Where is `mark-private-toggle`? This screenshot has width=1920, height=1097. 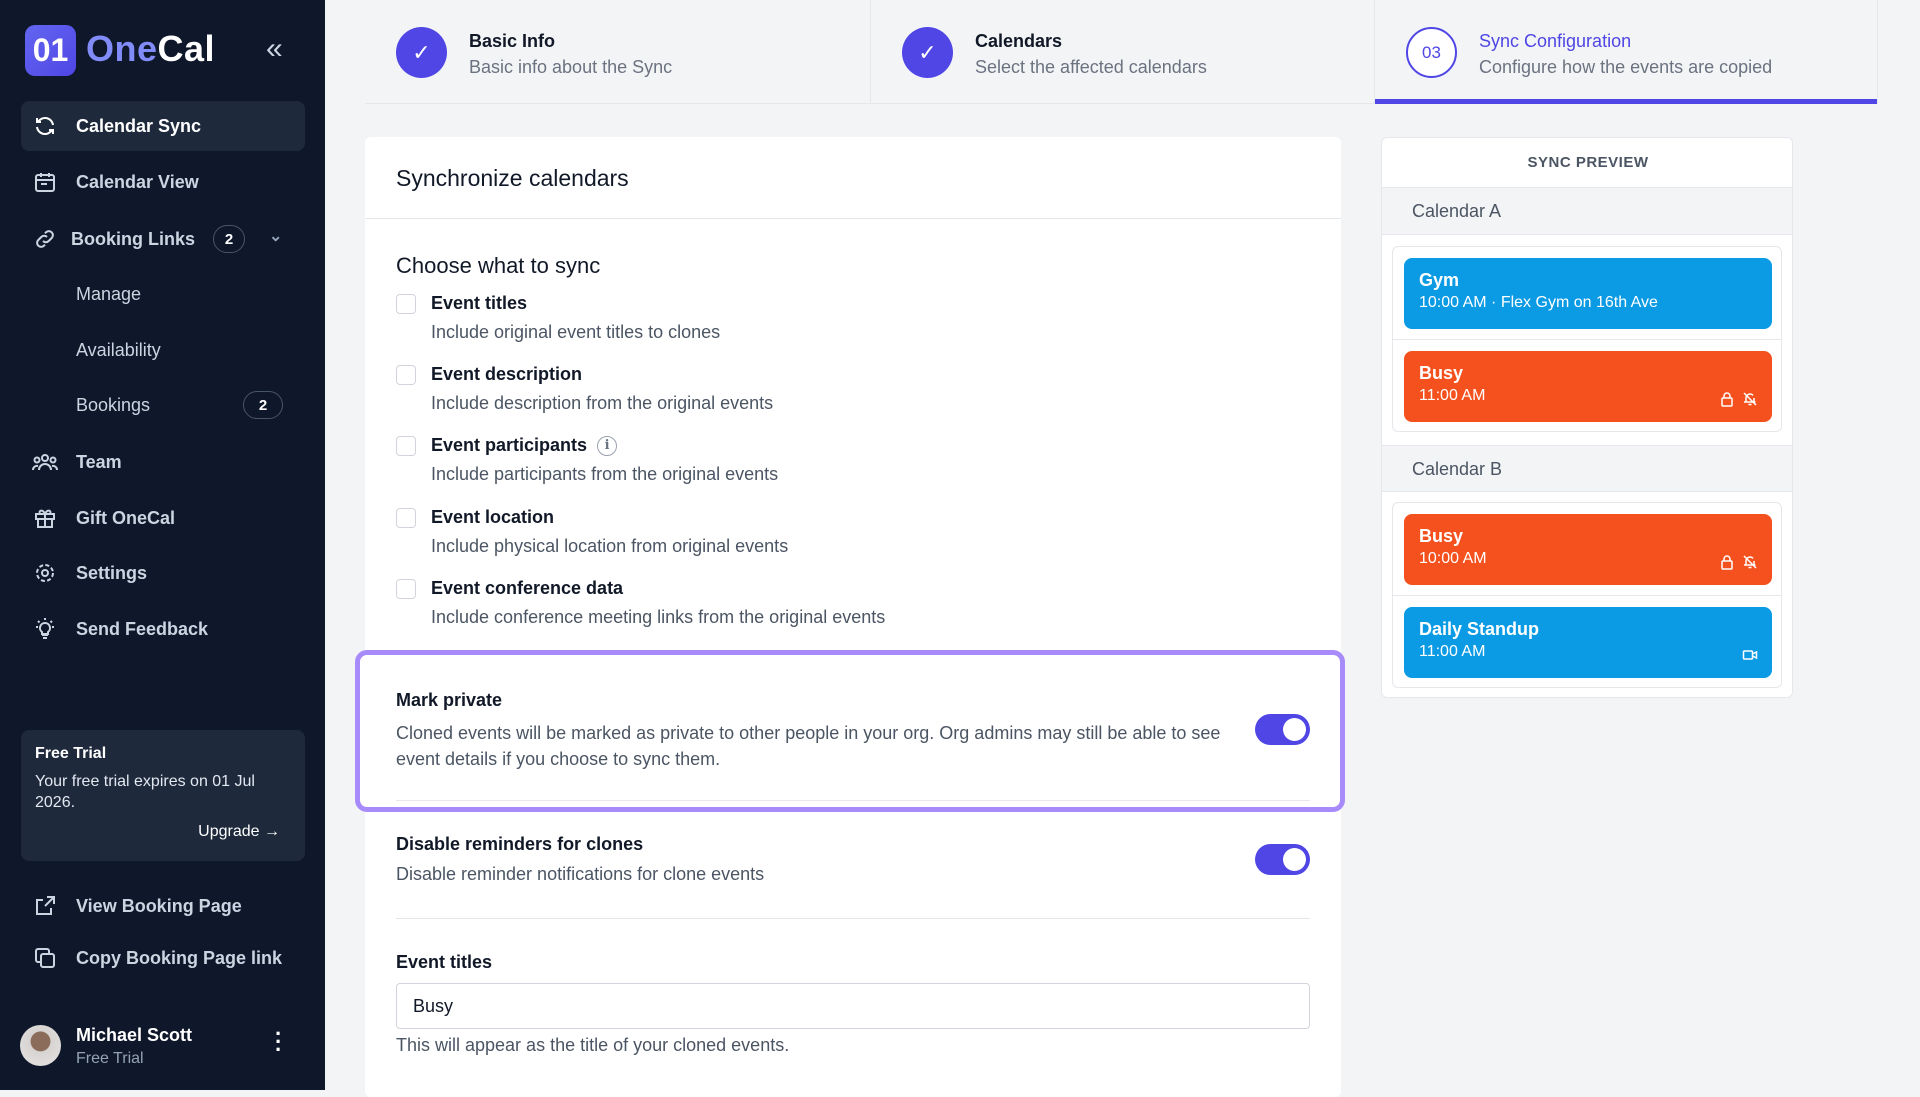
mark-private-toggle is located at coordinates (1282, 729).